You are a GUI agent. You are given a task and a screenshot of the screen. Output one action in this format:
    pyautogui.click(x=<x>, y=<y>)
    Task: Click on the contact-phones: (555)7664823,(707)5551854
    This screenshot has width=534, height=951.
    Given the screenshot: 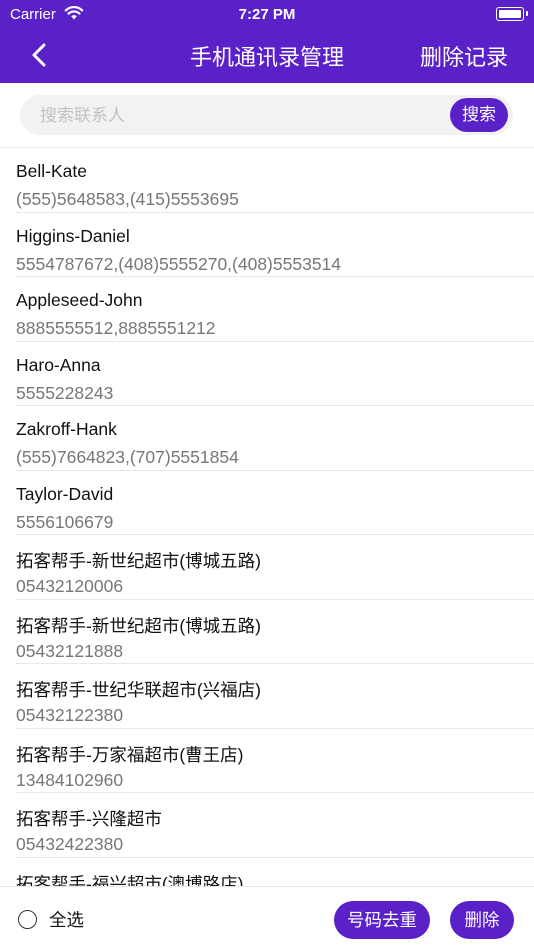 What is the action you would take?
    pyautogui.click(x=127, y=457)
    